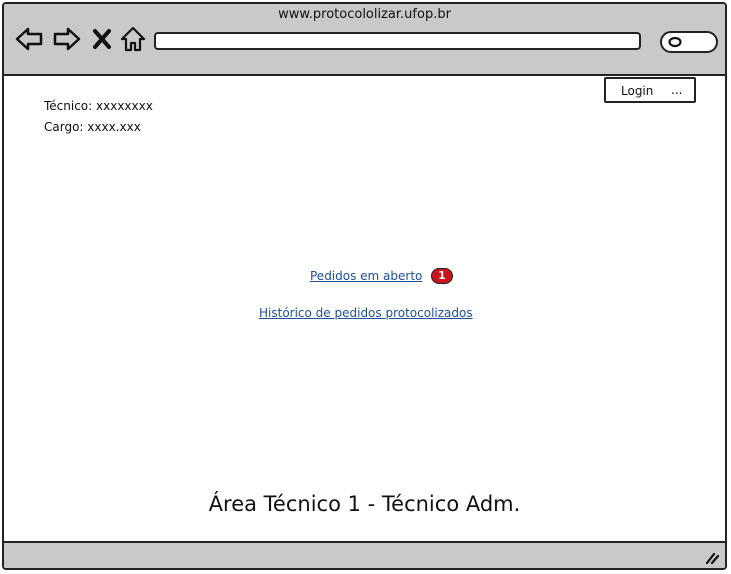 The width and height of the screenshot is (731, 574). I want to click on tecnico-line: Técnico: xxxxxxxx, so click(98, 106).